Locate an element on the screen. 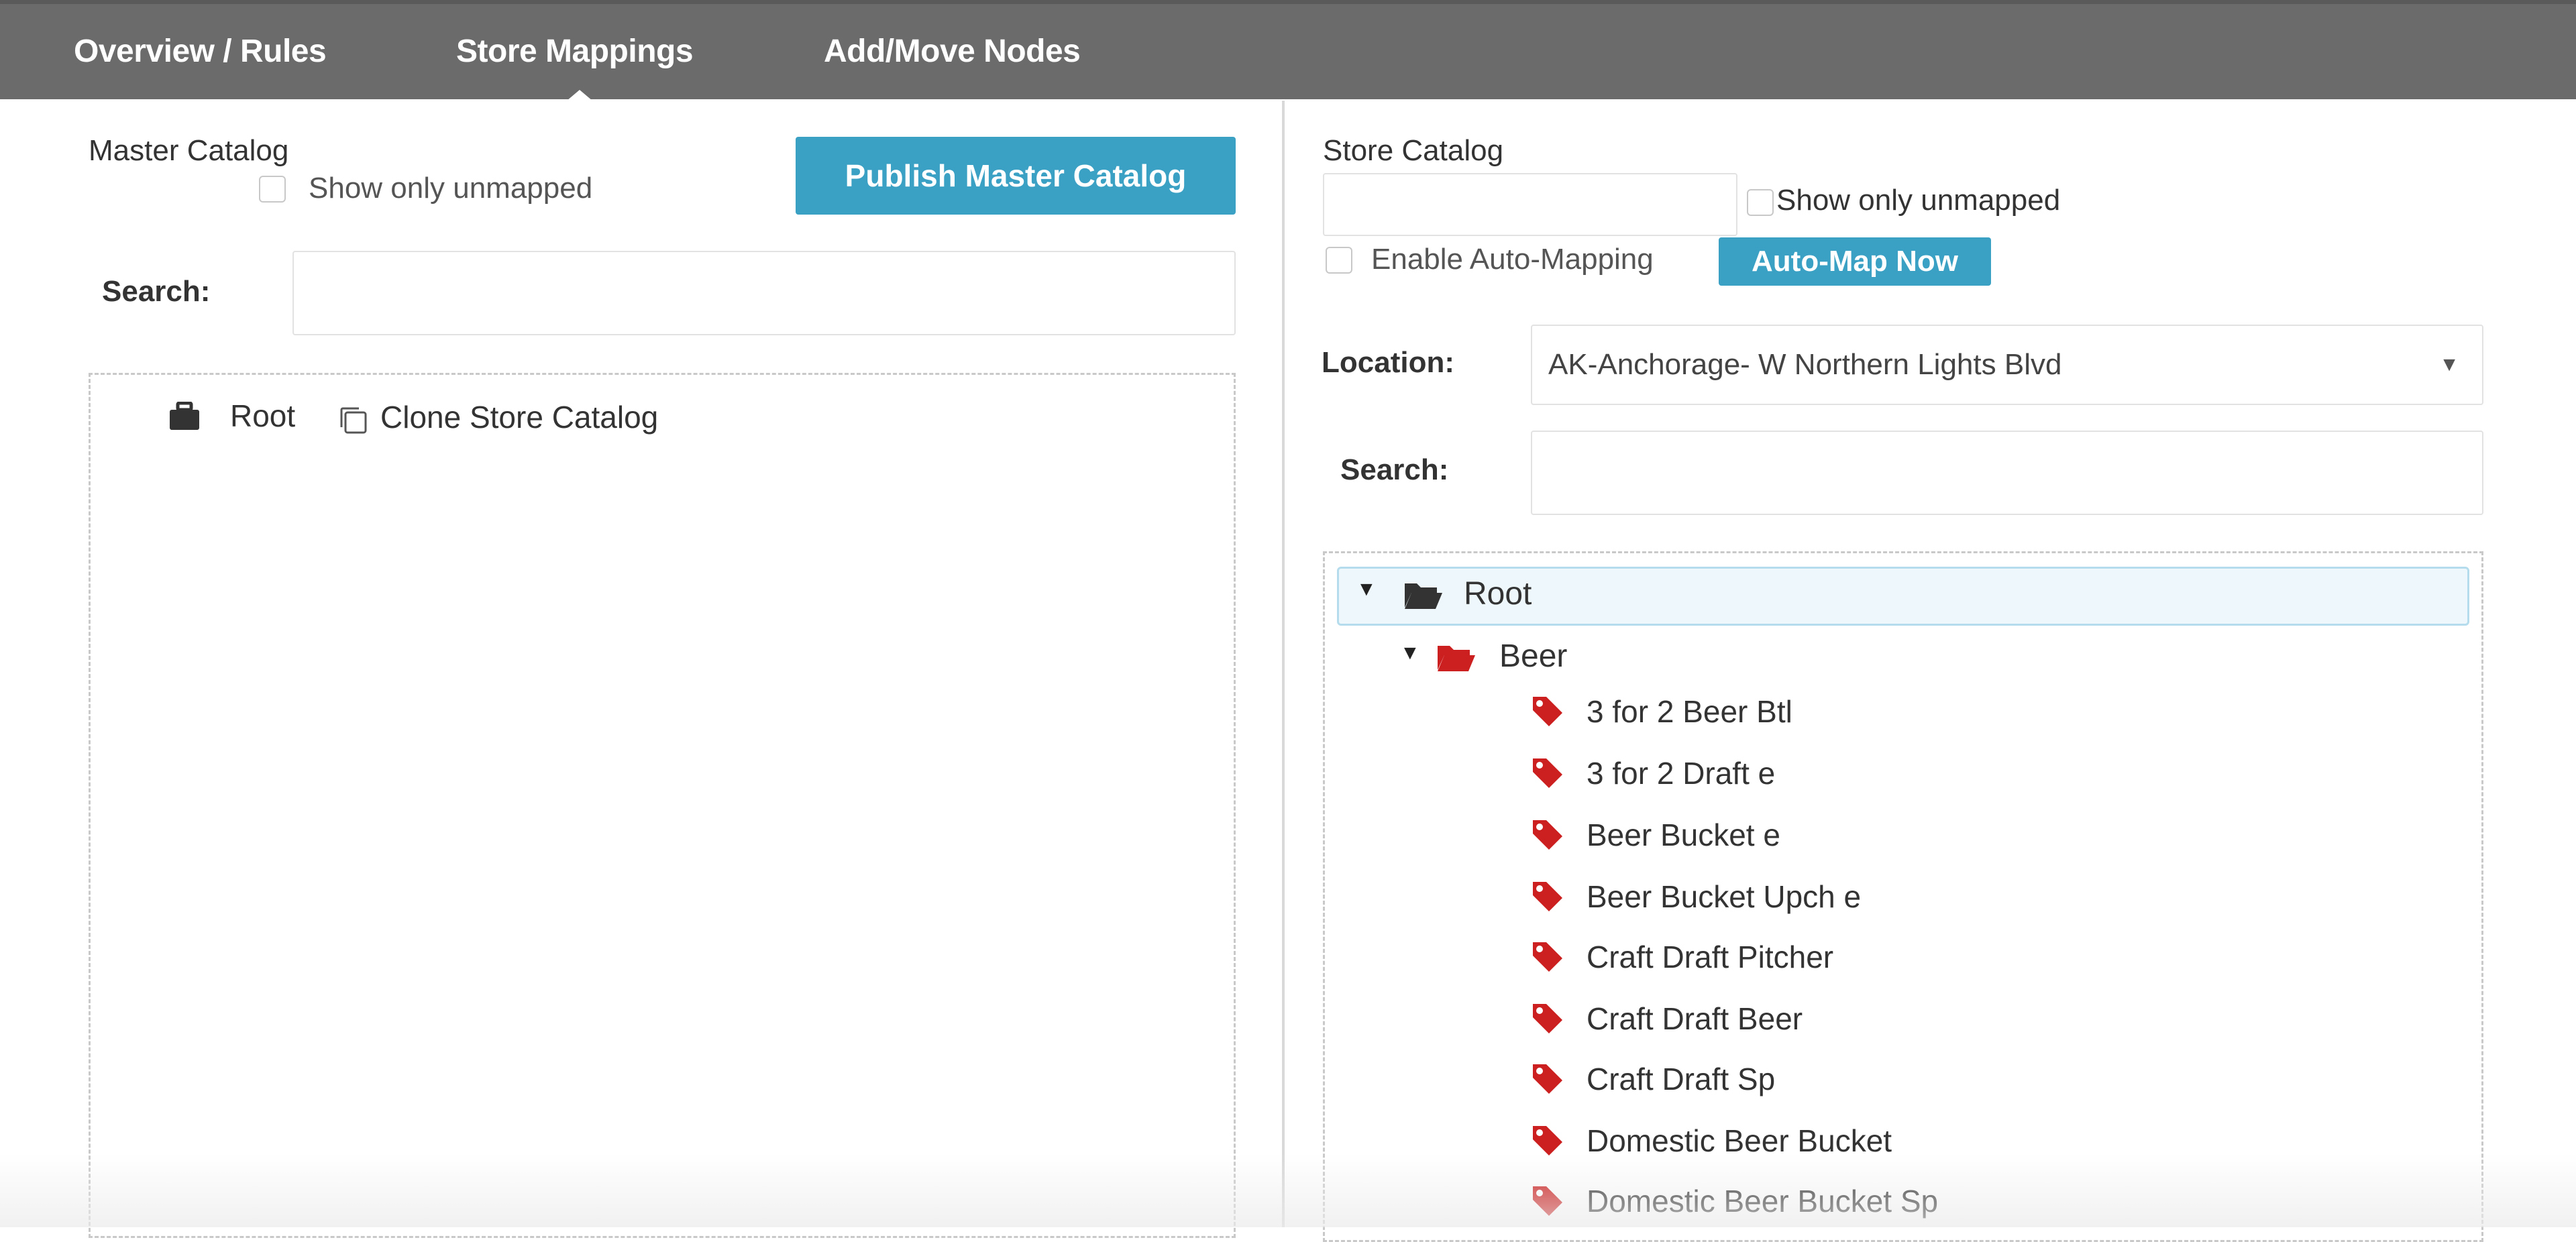 The image size is (2576, 1242). location-select: AK-Anchorage- W Northern Lights Blvd ▼ is located at coordinates (2007, 365).